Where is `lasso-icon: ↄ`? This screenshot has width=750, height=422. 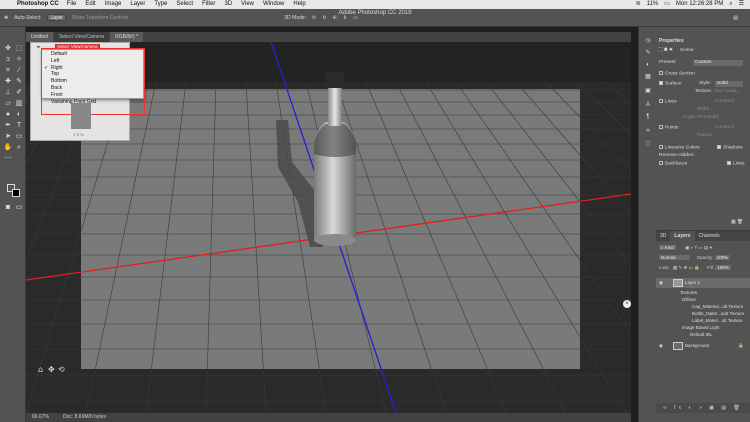
lasso-icon: ↄ is located at coordinates (8, 59).